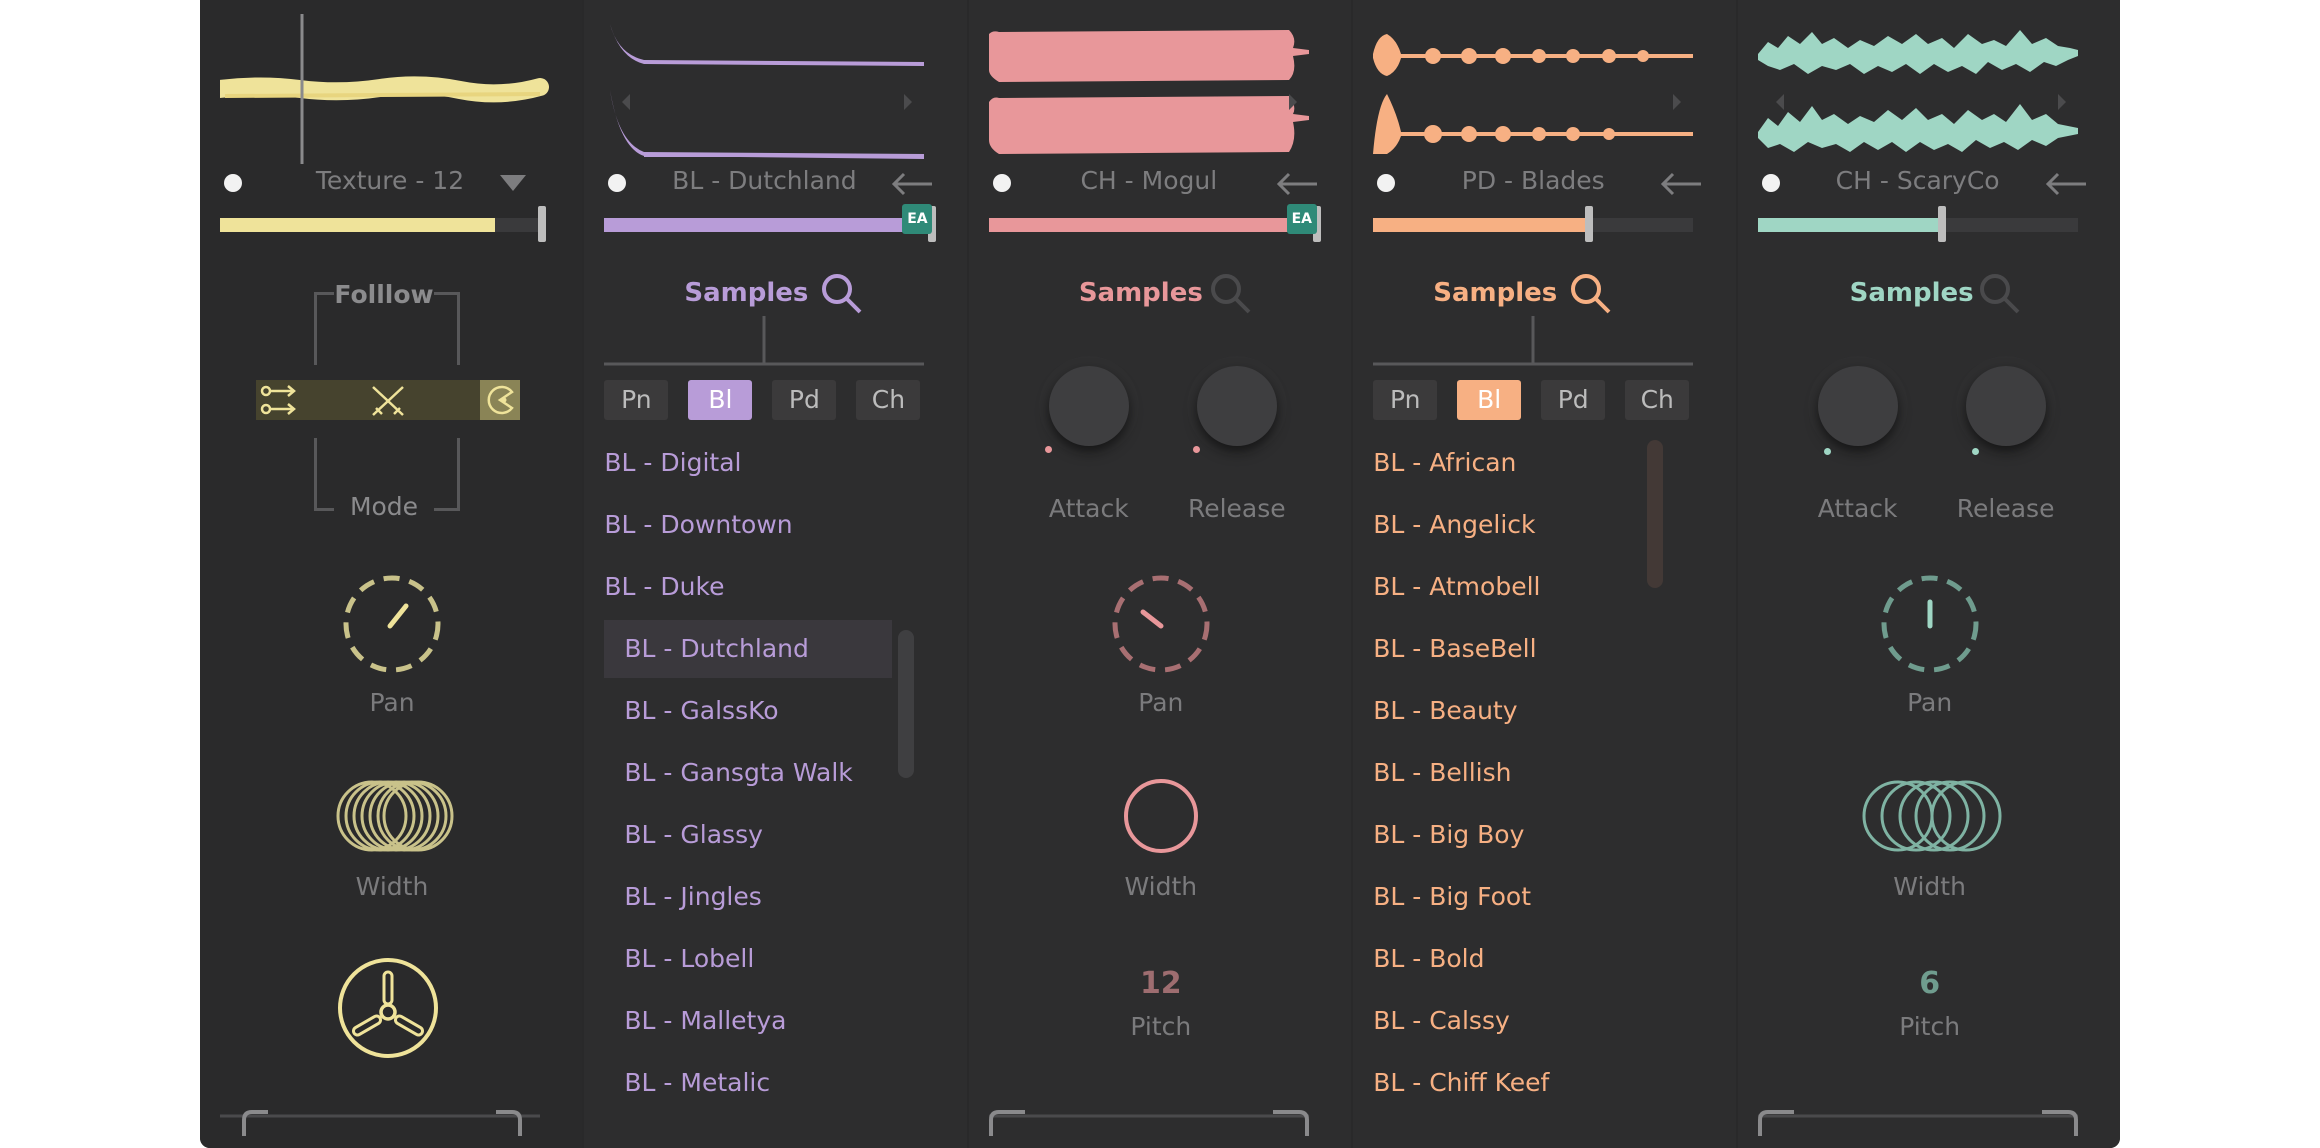  I want to click on list-item: BL - Downtown, so click(698, 524).